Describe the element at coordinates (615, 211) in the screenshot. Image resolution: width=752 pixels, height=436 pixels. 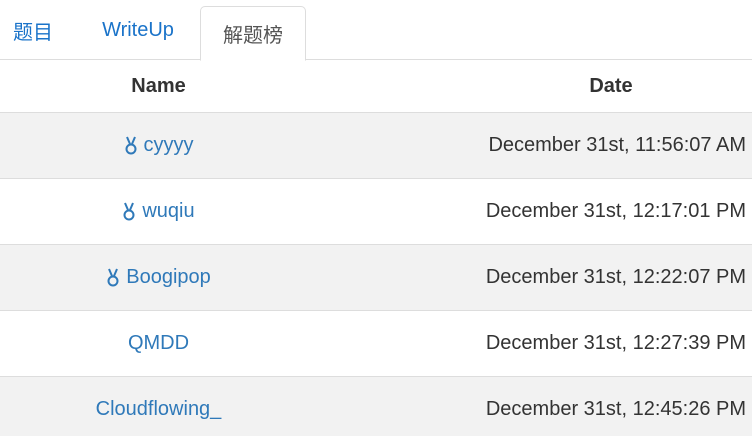
I see `solve-date: December 31st, 12:17:01 PM` at that location.